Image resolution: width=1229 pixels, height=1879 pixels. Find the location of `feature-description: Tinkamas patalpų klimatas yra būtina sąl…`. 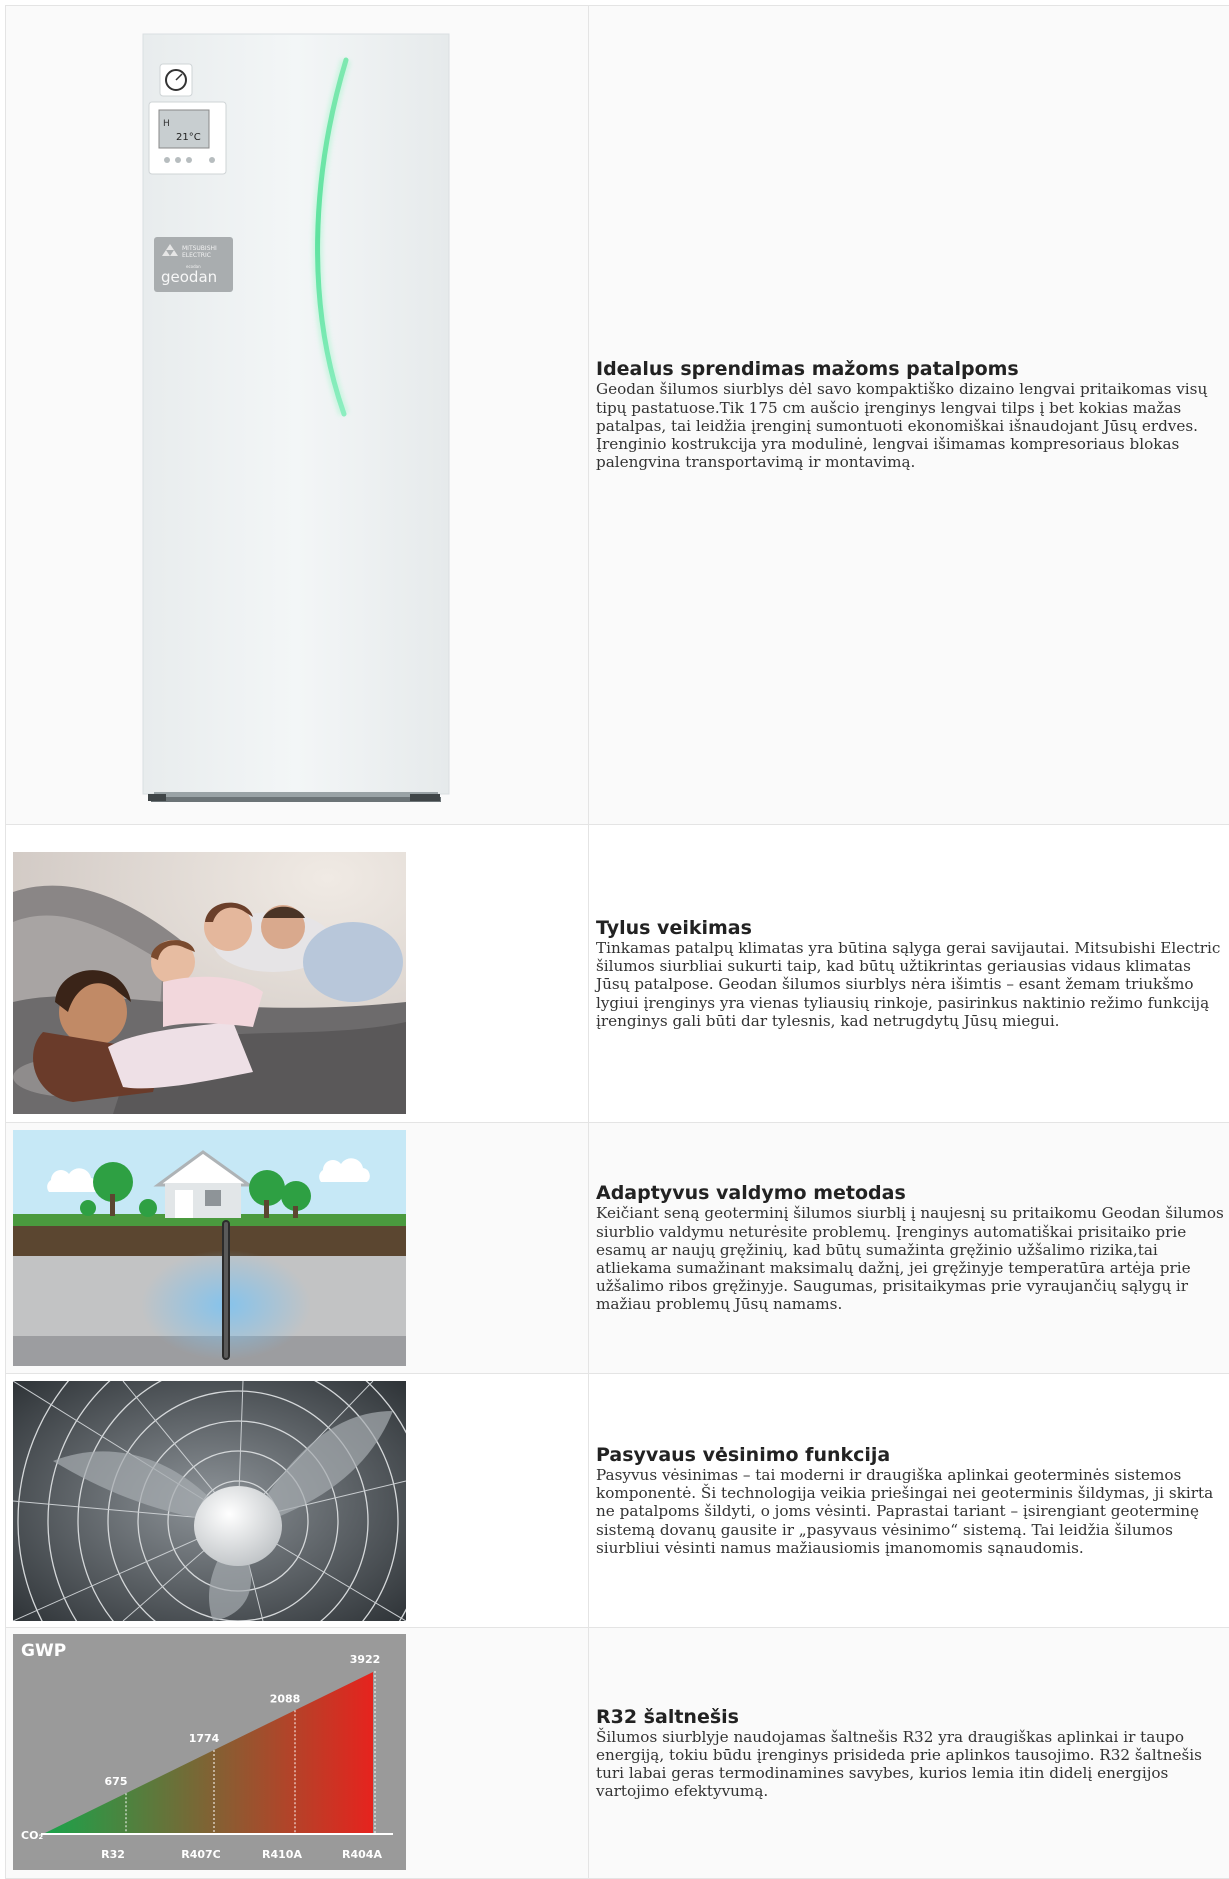

feature-description: Tinkamas patalpų klimatas yra būtina sąl… is located at coordinates (908, 984).